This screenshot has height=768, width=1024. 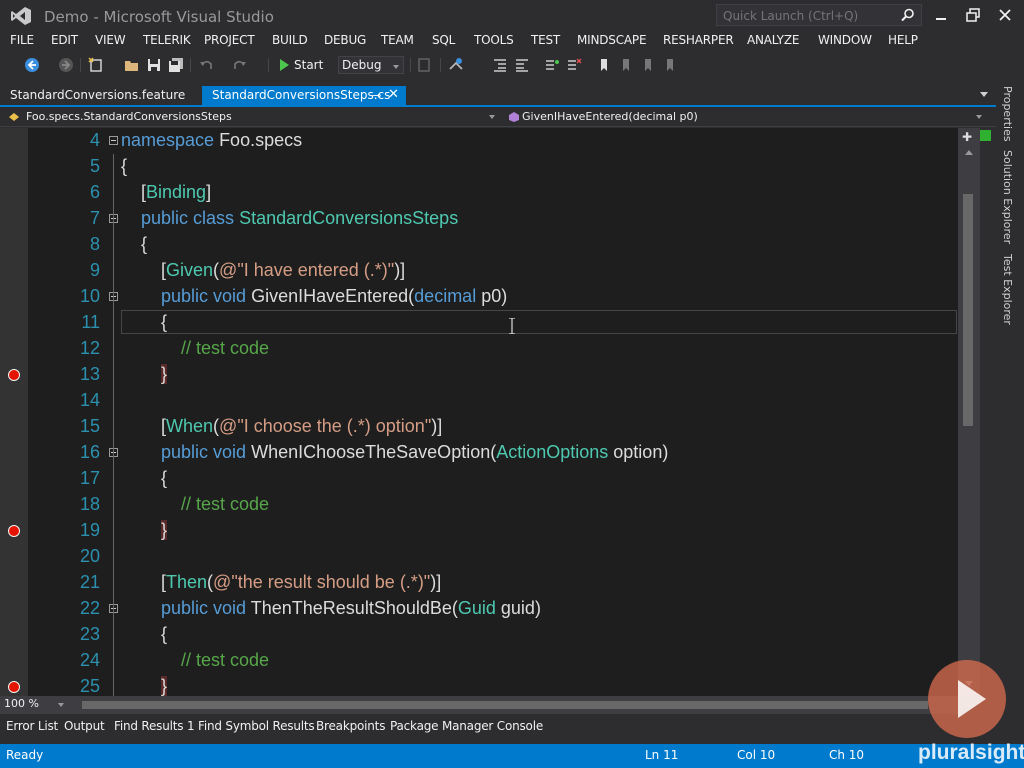 What do you see at coordinates (304, 96) in the screenshot?
I see `tab-standard-conversions-steps: StandardConversionsSteps.cs ⊸ ✕` at bounding box center [304, 96].